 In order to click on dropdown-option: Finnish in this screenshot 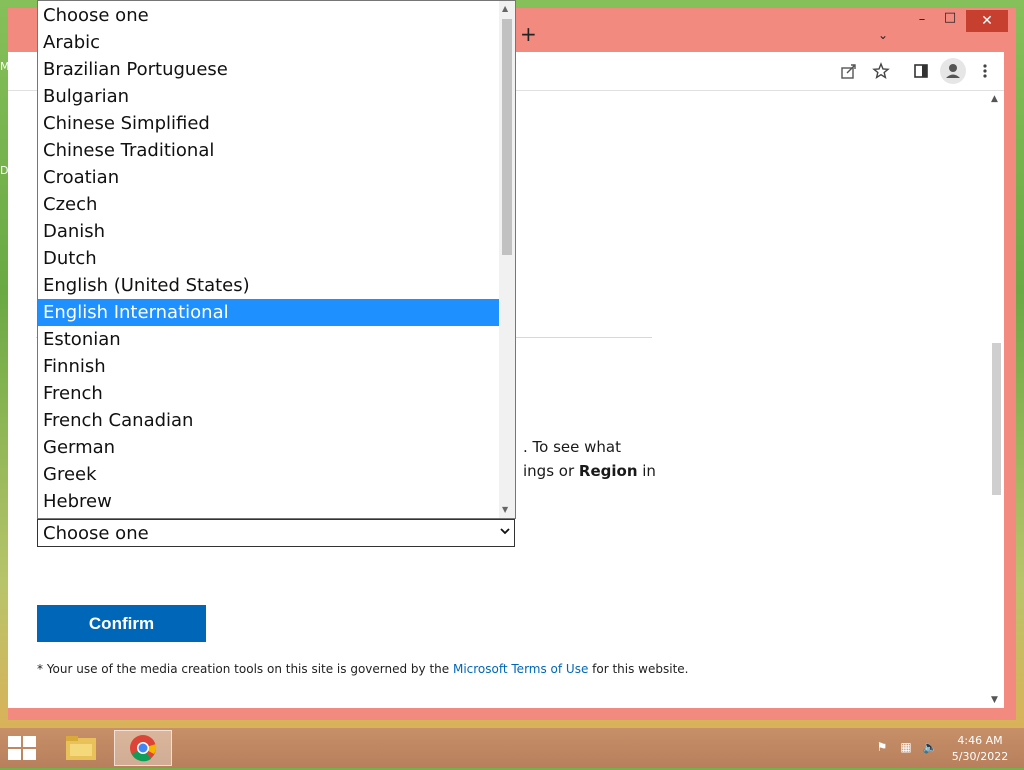, I will do `click(268, 366)`.